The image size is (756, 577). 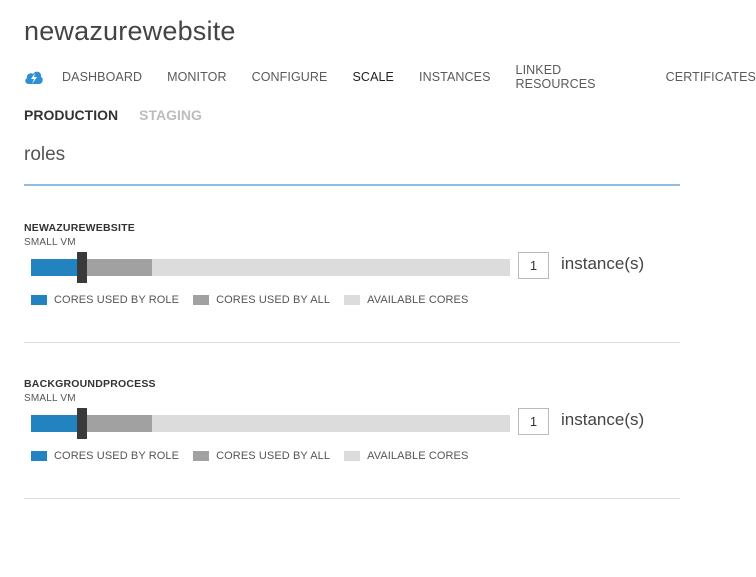 What do you see at coordinates (578, 77) in the screenshot?
I see `tab-linked-resources: LINKED RESOURCES` at bounding box center [578, 77].